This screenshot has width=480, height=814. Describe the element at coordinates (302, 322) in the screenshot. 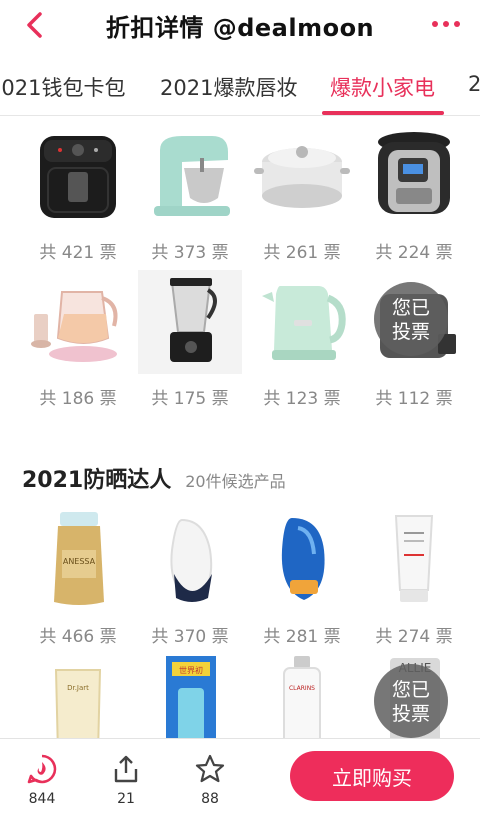

I see `electric-kettle-image` at that location.